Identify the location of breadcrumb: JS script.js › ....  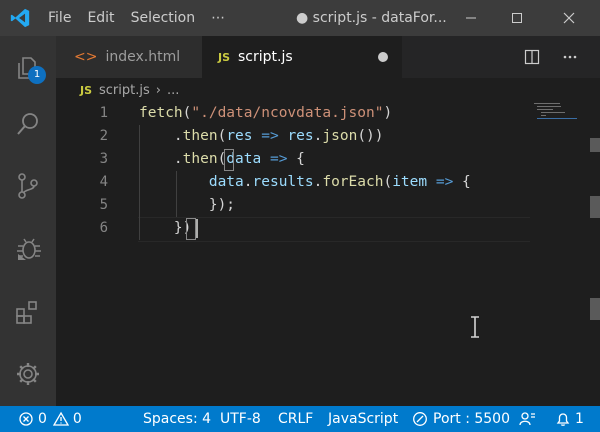
(328, 90).